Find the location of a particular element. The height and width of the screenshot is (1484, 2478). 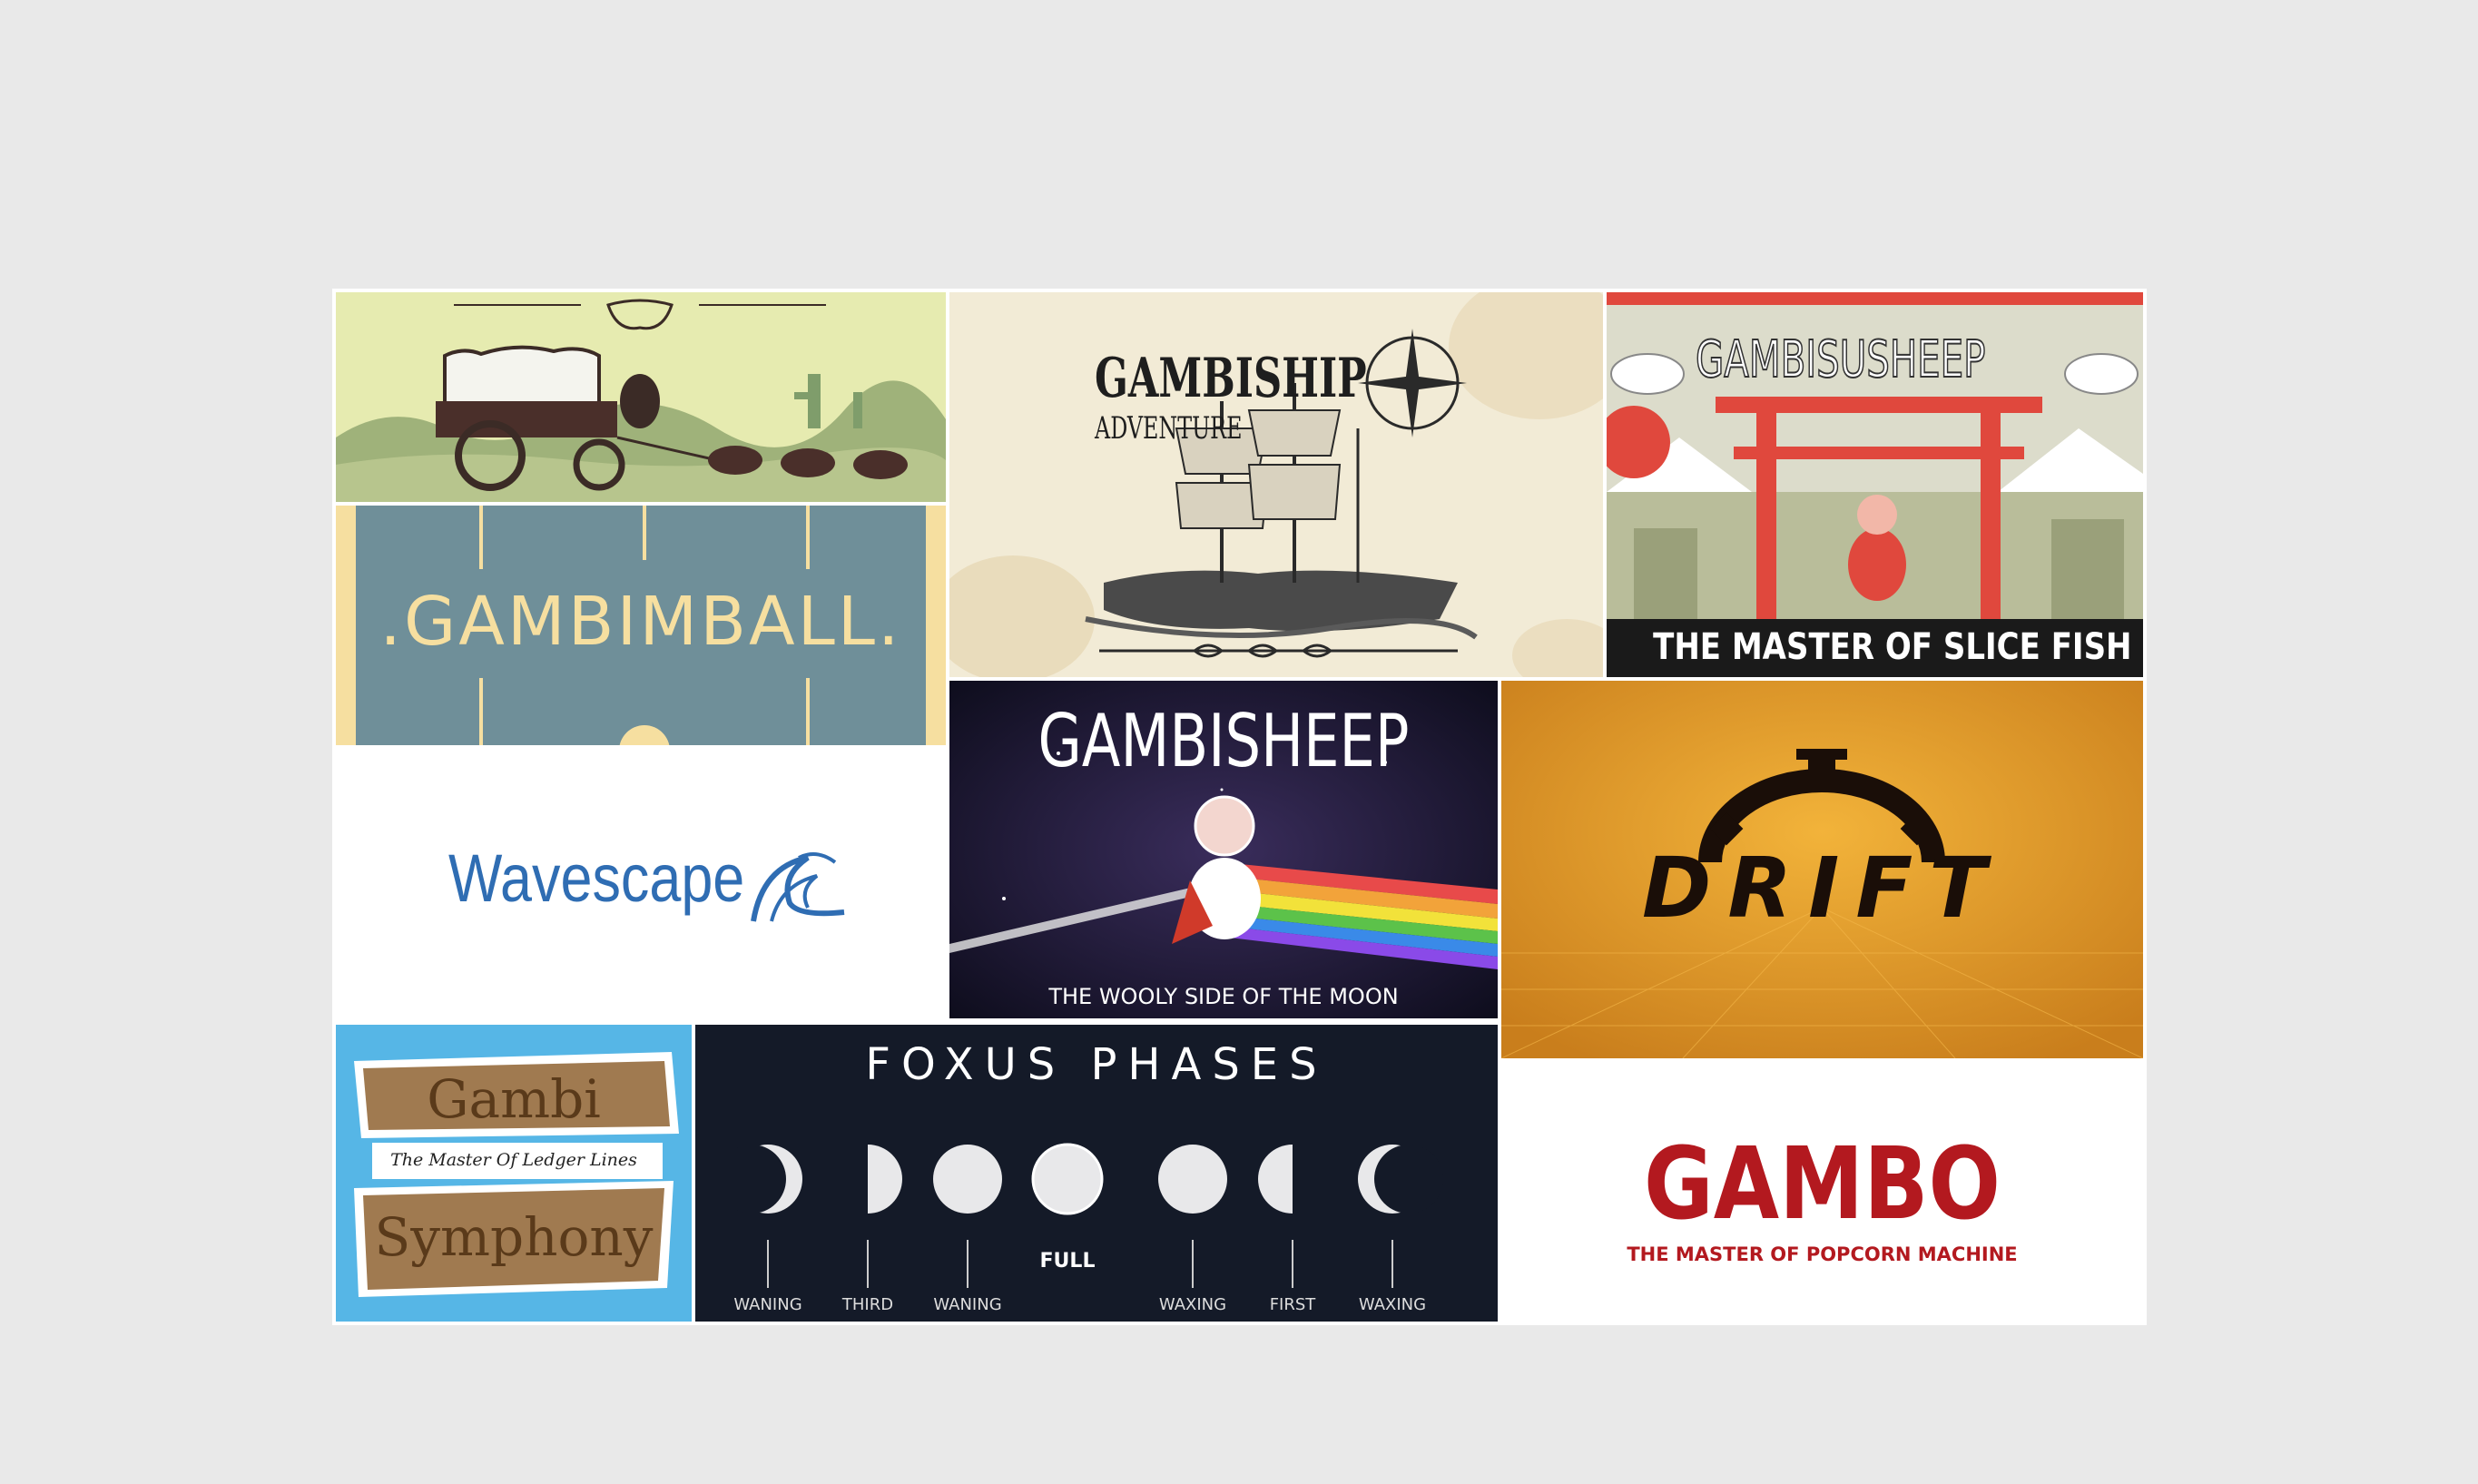

symphony-title-line1: Gambi is located at coordinates (514, 1099).